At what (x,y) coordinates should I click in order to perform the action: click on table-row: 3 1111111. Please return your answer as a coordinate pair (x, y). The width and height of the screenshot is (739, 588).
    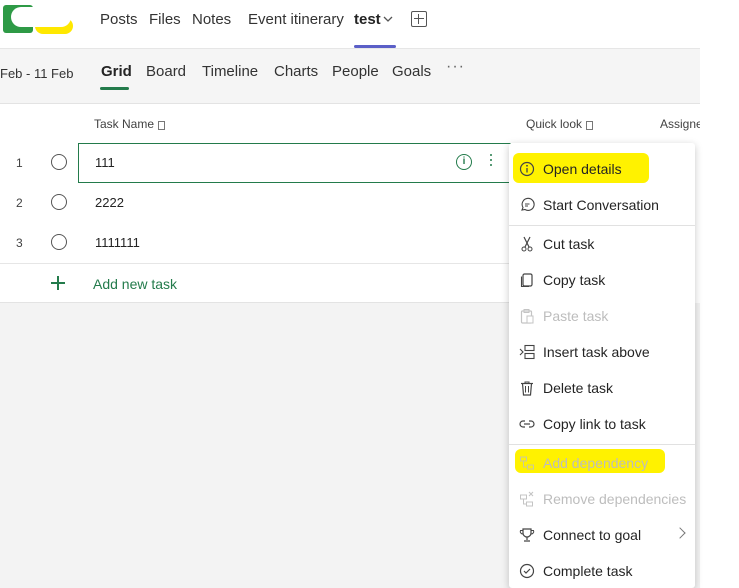
    Looking at the image, I should click on (255, 243).